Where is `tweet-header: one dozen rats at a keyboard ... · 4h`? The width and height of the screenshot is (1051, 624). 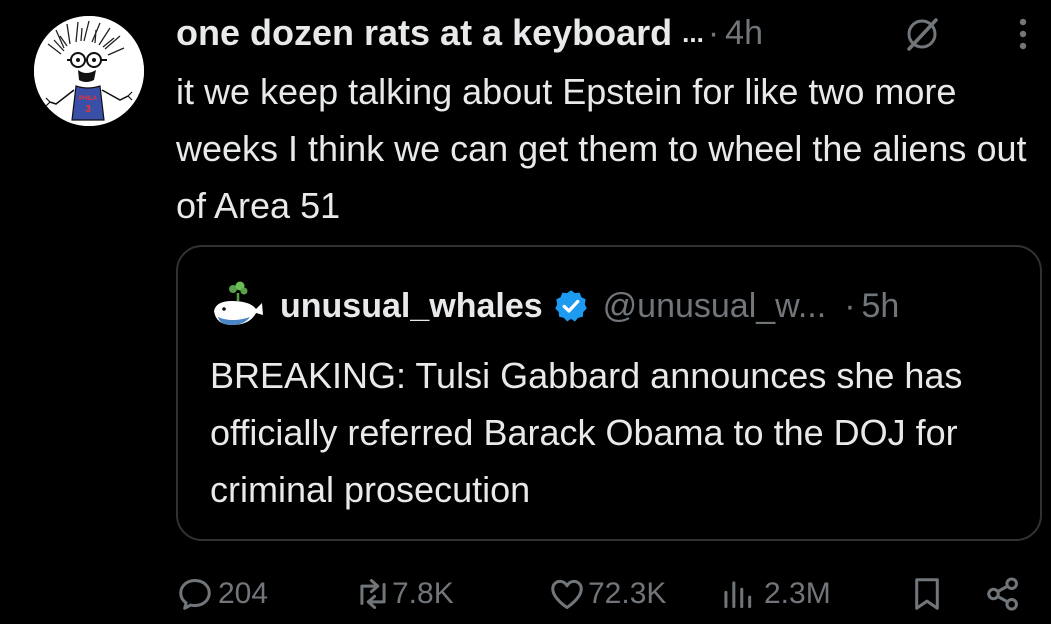
tweet-header: one dozen rats at a keyboard ... · 4h is located at coordinates (469, 33).